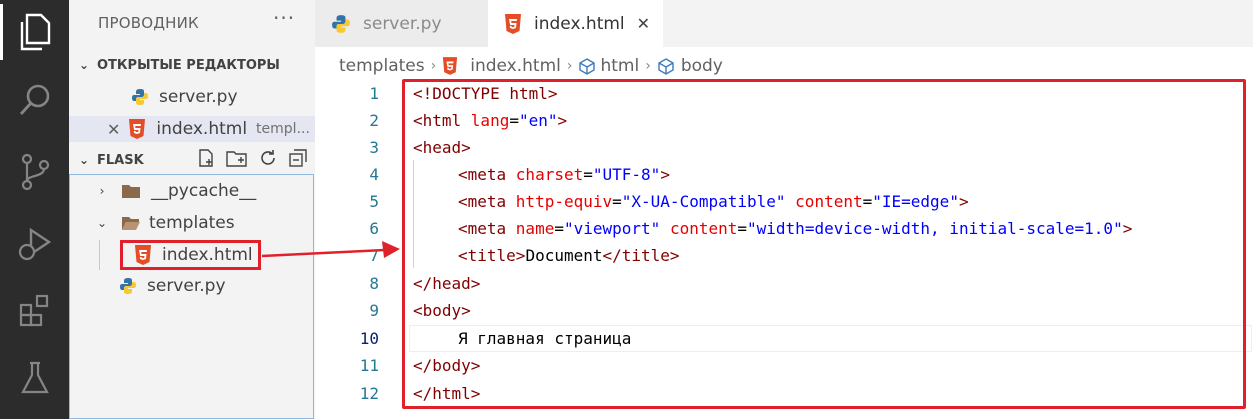  Describe the element at coordinates (206, 160) in the screenshot. I see `new-file-icon` at that location.